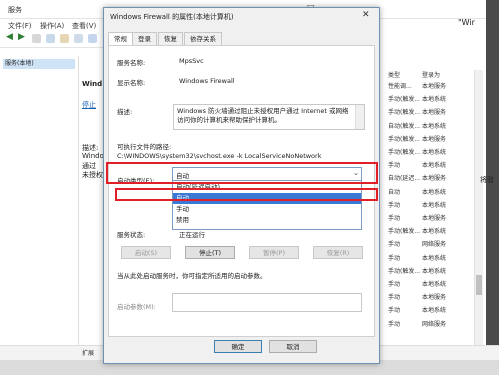  Describe the element at coordinates (125, 112) in the screenshot. I see `description-label: 描述:` at that location.